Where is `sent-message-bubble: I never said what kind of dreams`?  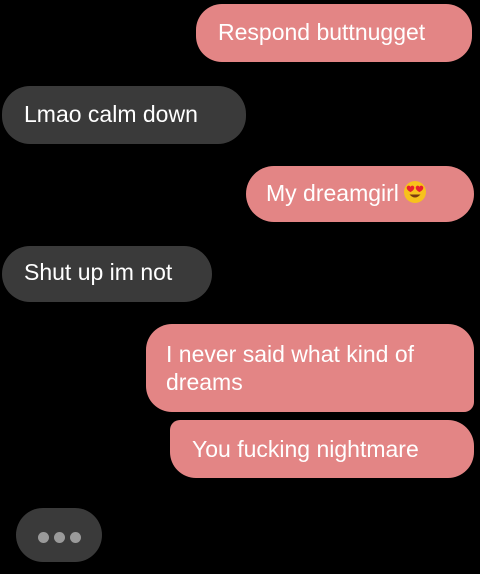
sent-message-bubble: I never said what kind of dreams is located at coordinates (310, 368).